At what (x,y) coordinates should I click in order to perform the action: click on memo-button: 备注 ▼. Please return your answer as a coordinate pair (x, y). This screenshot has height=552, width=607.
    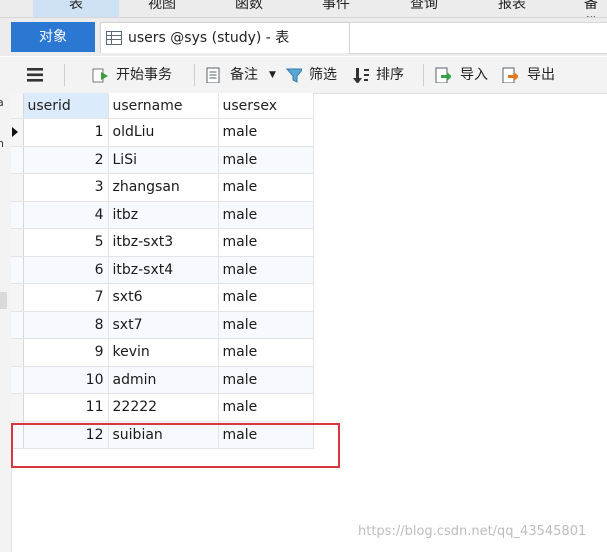
    Looking at the image, I should click on (242, 75).